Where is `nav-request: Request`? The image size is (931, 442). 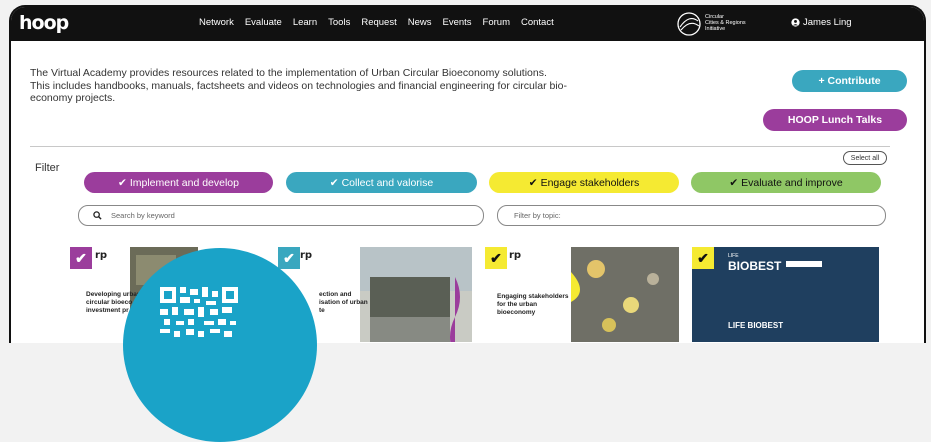 nav-request: Request is located at coordinates (378, 22).